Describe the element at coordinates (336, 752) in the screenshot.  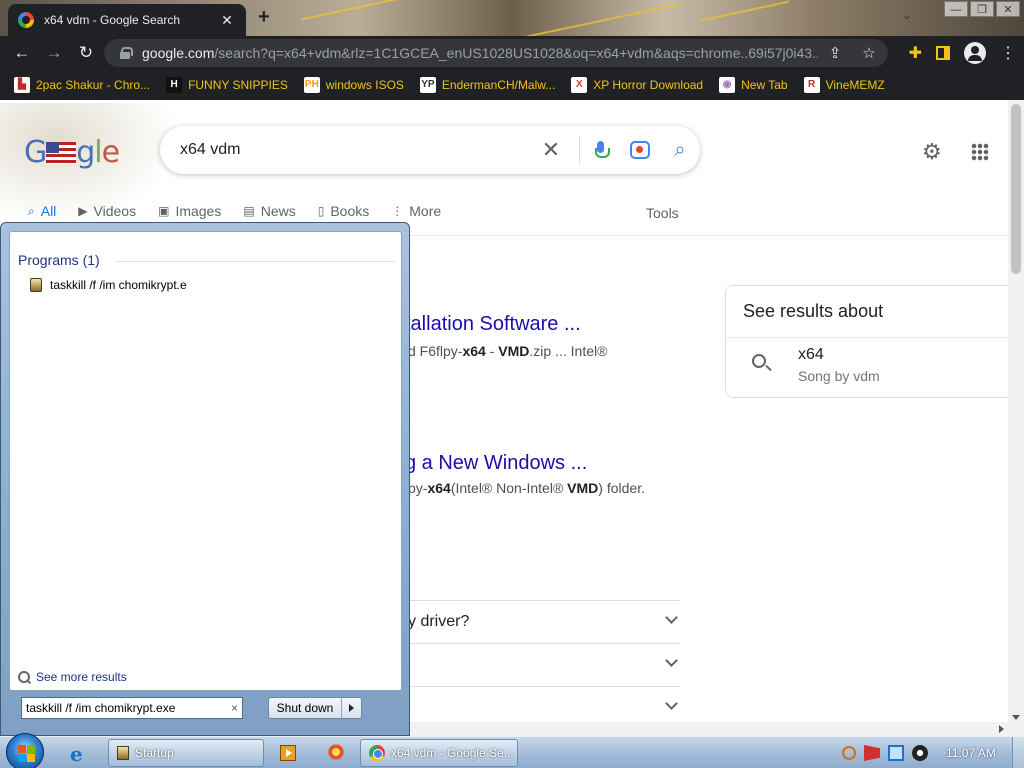
I see `flower-app-icon` at that location.